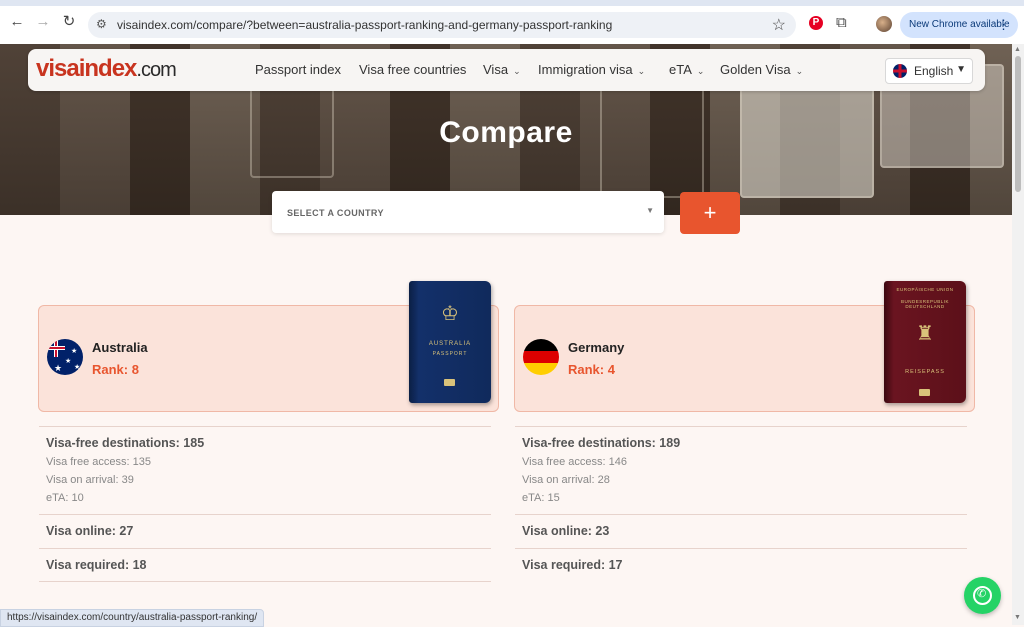 The height and width of the screenshot is (627, 1024). Describe the element at coordinates (925, 289) in the screenshot. I see `passport-union-label: EUROPÄISCHE UNION` at that location.